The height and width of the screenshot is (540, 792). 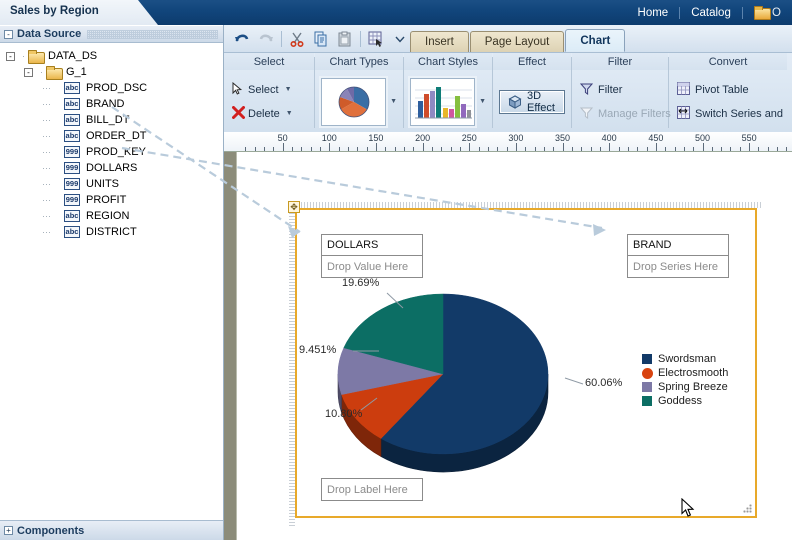 I want to click on tree-item-data_ds: - · DATA_DS, so click(x=111, y=56).